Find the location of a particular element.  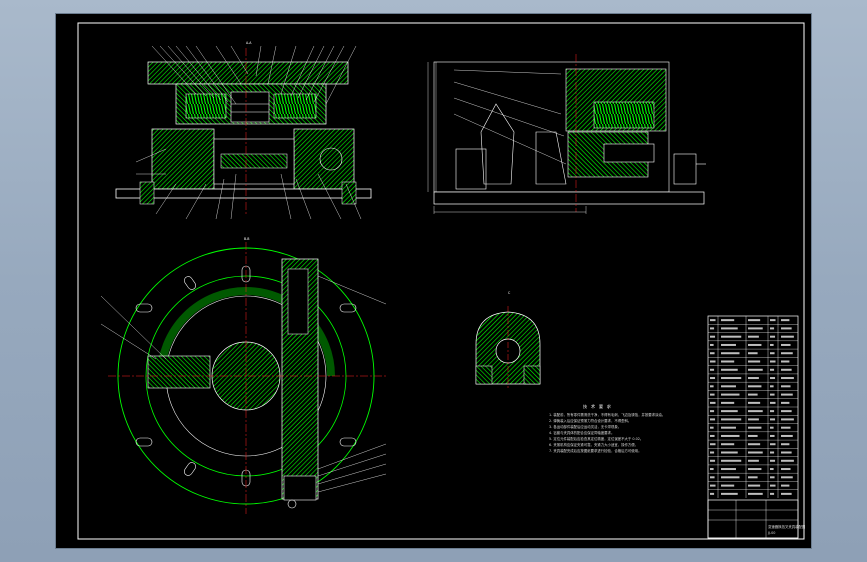

tech-req-line-6: 6. 夹紧机构应保证夹紧可靠，夹紧力大小适宜，操作方便。 is located at coordinates (593, 444).